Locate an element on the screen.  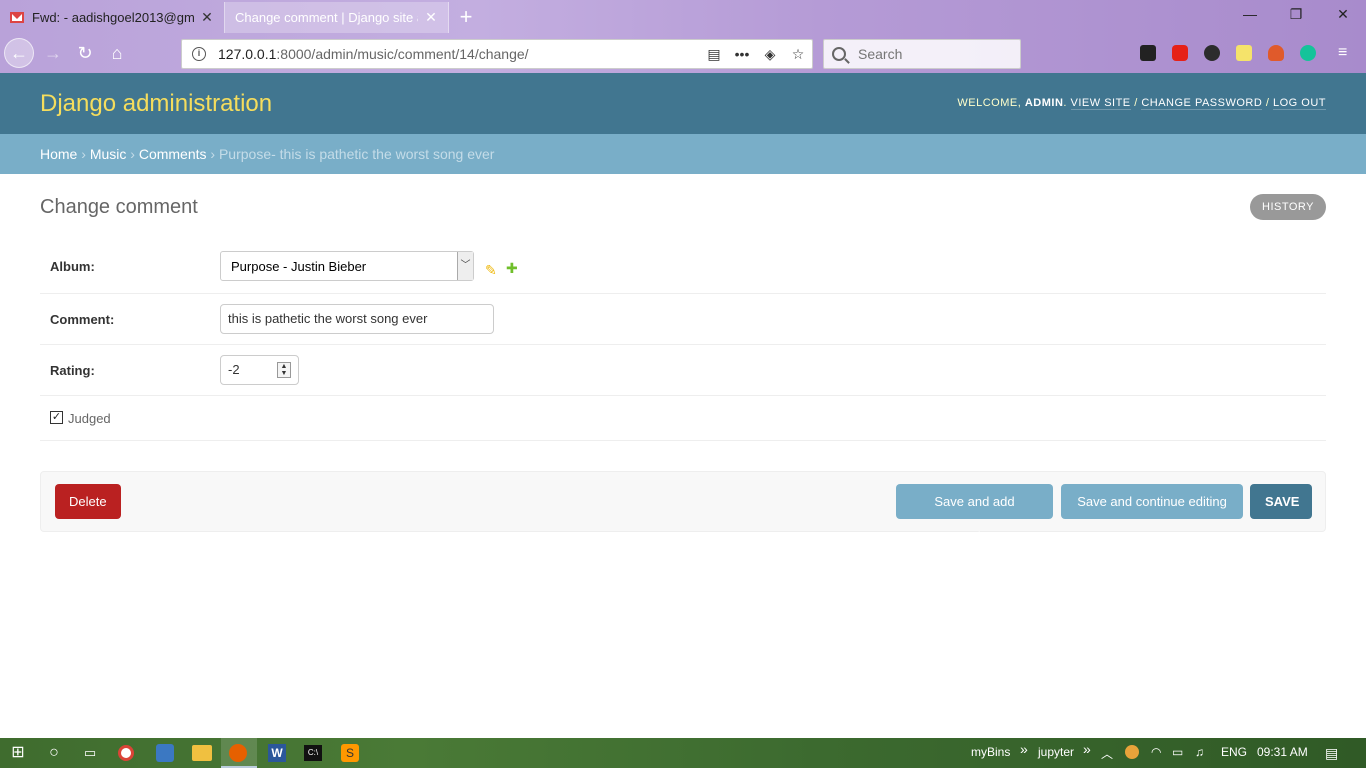
view-site-link: View site is located at coordinates (1100, 103).